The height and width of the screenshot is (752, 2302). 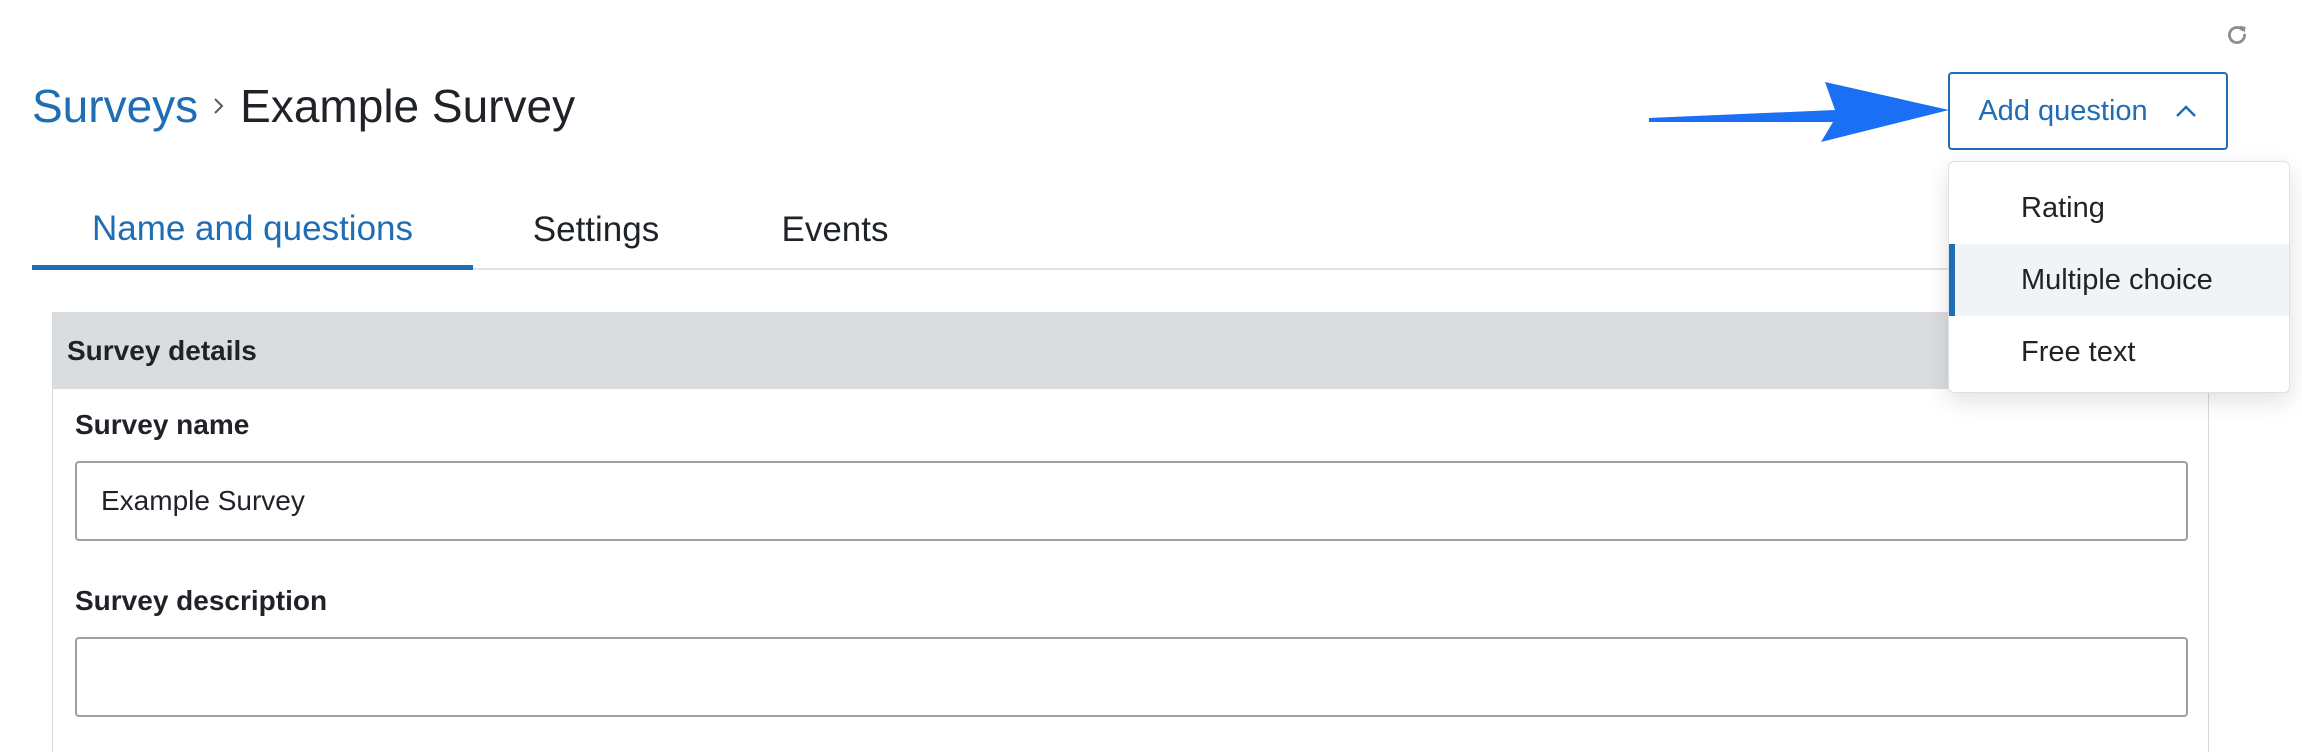 I want to click on survey-details-header: Survey details, so click(x=1130, y=351).